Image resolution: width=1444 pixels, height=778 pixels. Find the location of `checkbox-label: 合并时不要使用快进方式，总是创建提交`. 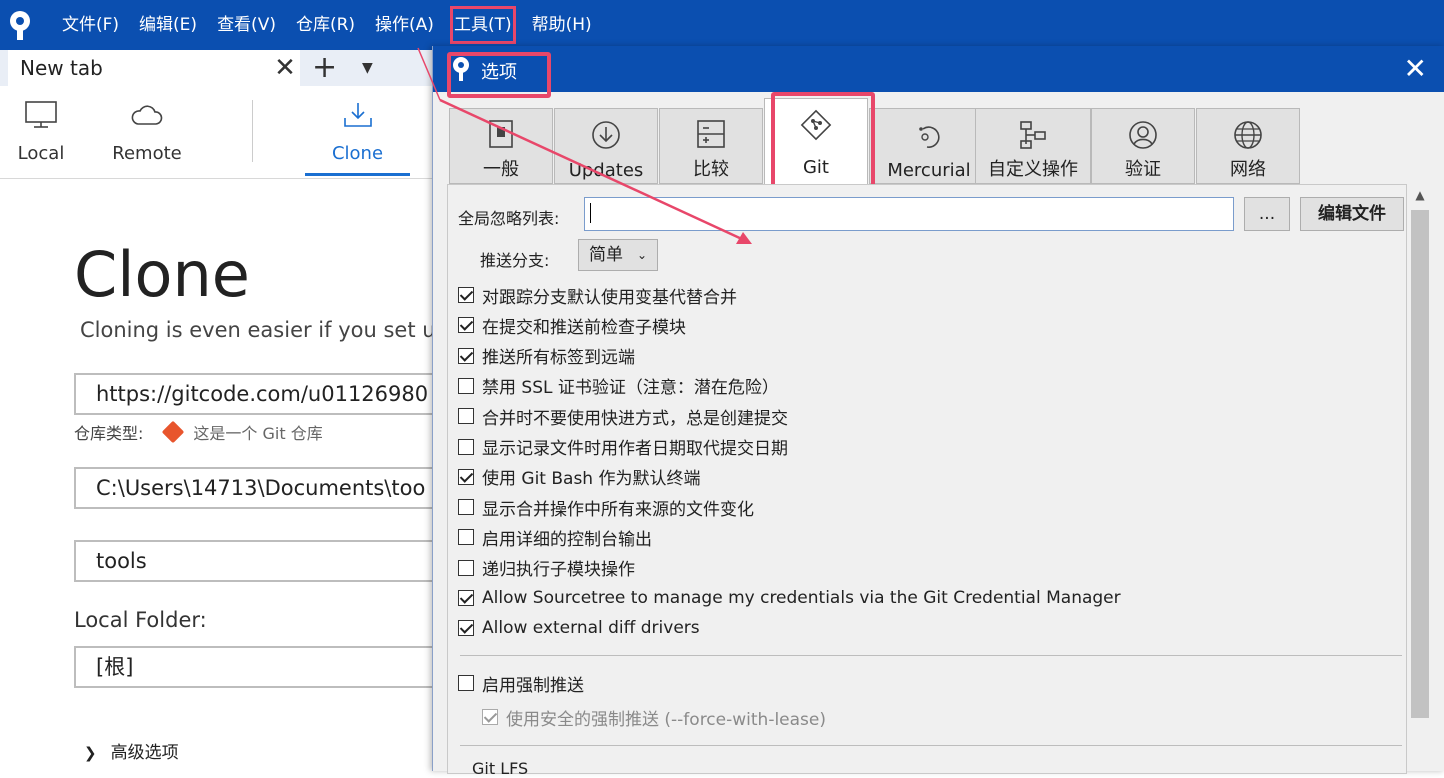

checkbox-label: 合并时不要使用快进方式，总是创建提交 is located at coordinates (635, 418).